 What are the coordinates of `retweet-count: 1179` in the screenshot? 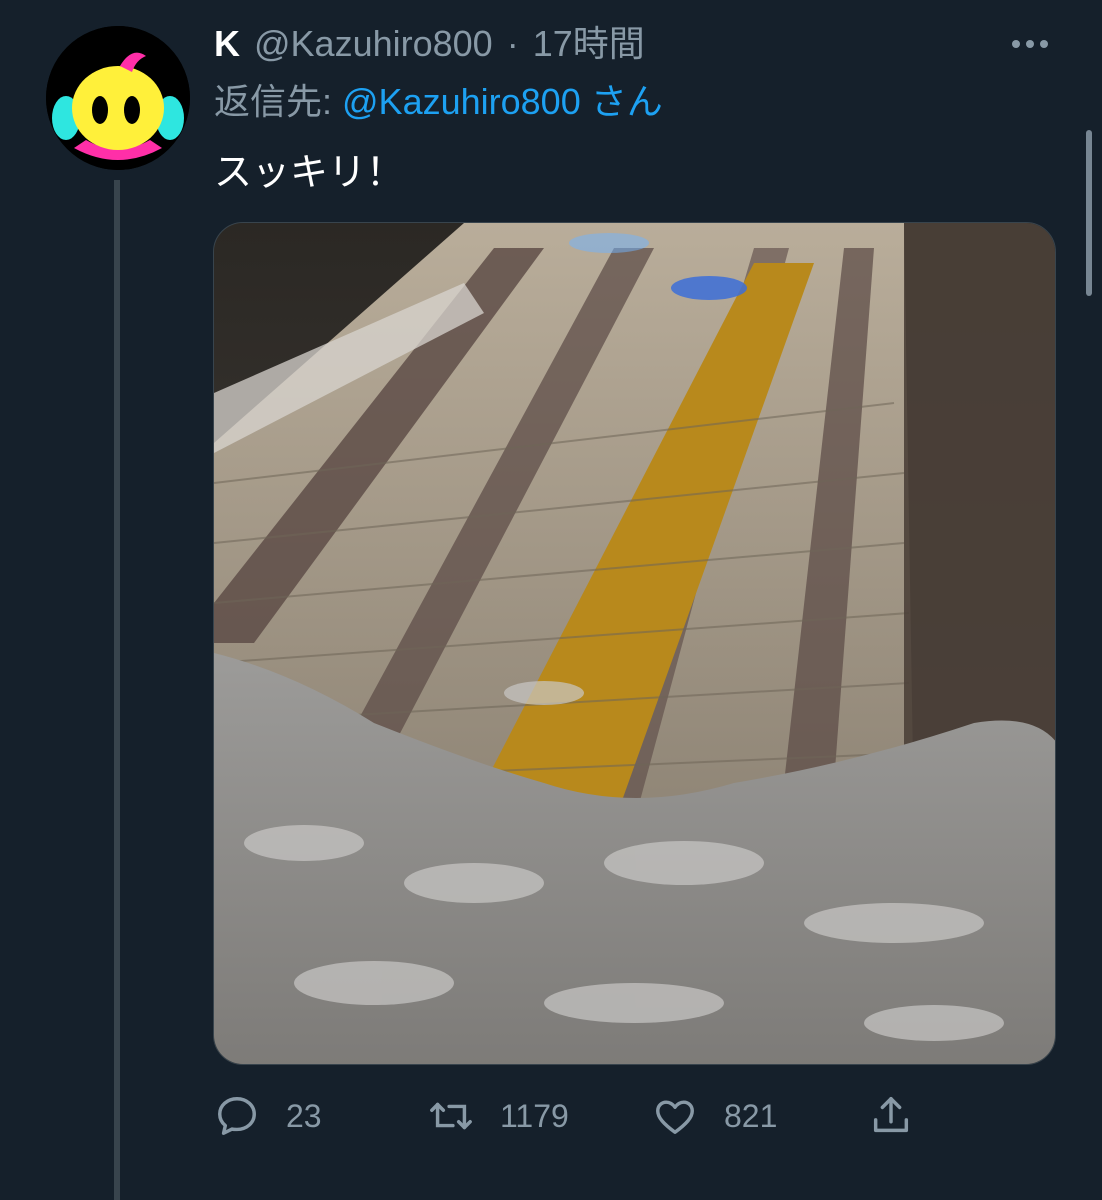 It's located at (534, 1115).